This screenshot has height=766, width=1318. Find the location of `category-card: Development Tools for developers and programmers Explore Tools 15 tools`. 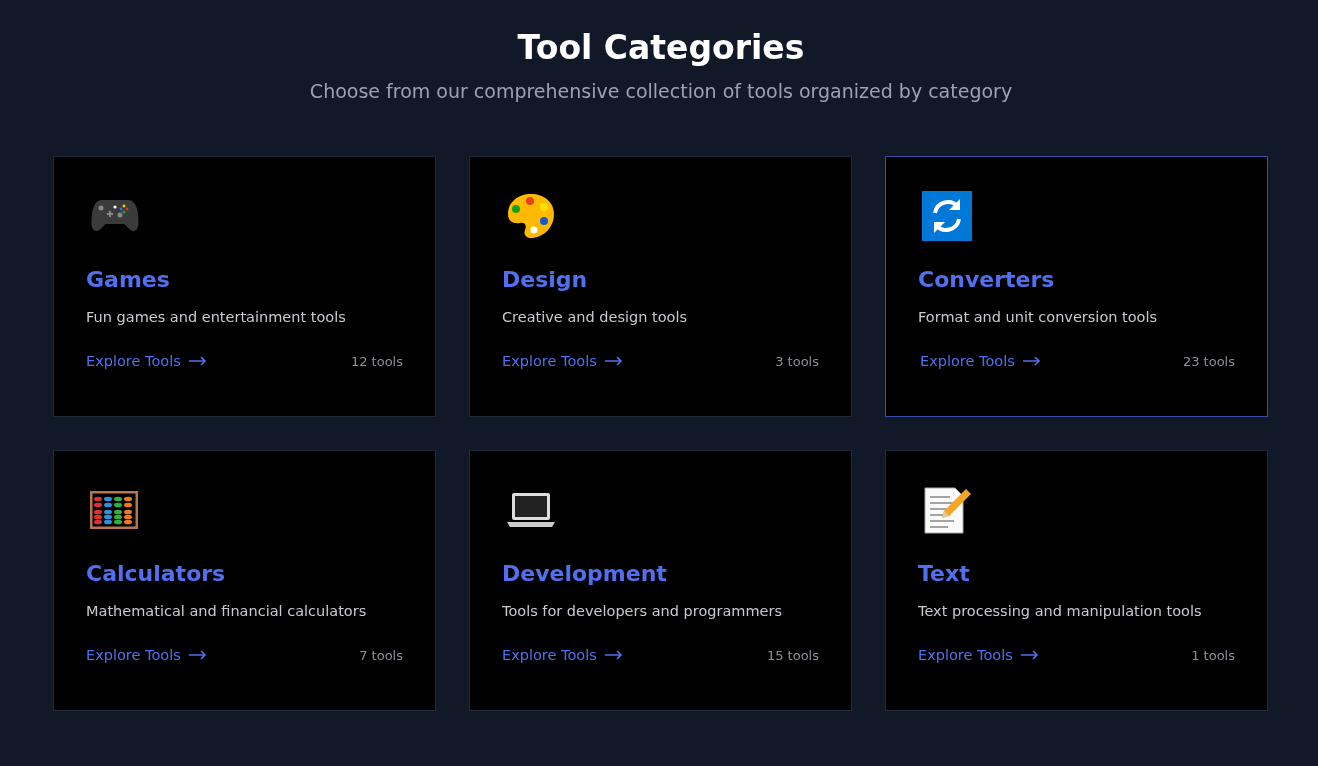

category-card: Development Tools for developers and programmers Explore Tools 15 tools is located at coordinates (660, 580).